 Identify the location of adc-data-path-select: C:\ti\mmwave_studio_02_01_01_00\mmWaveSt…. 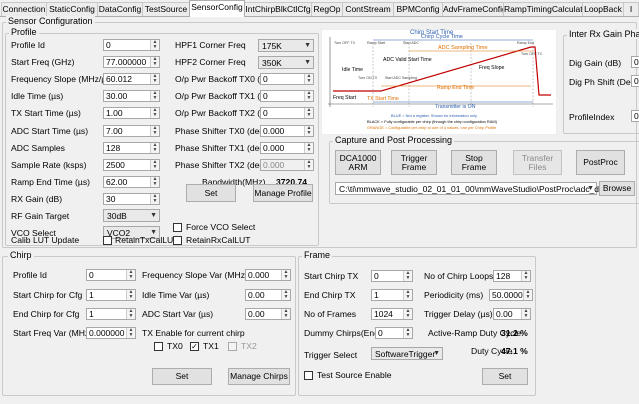
(474, 188).